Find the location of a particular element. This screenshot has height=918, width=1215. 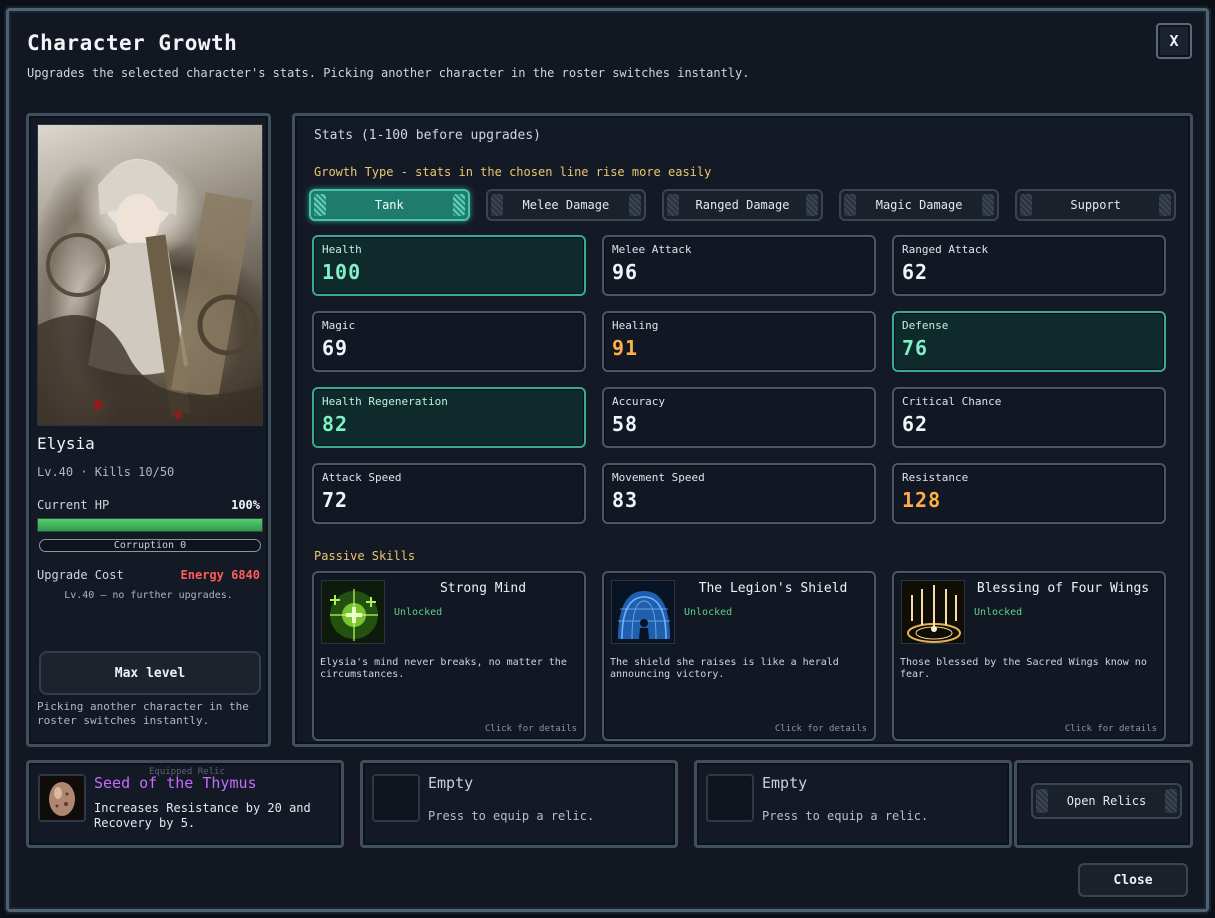

passive-skills-label: Passive Skills is located at coordinates (365, 556).